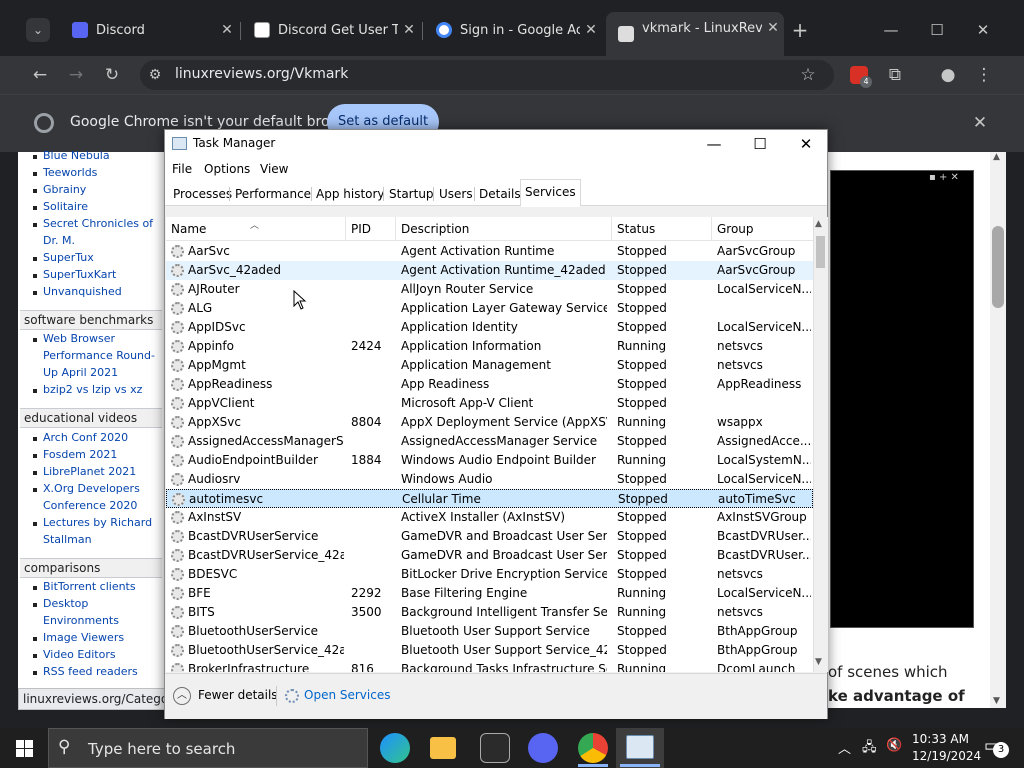 This screenshot has height=768, width=1024. I want to click on infobar-close-icon: ✕, so click(980, 123).